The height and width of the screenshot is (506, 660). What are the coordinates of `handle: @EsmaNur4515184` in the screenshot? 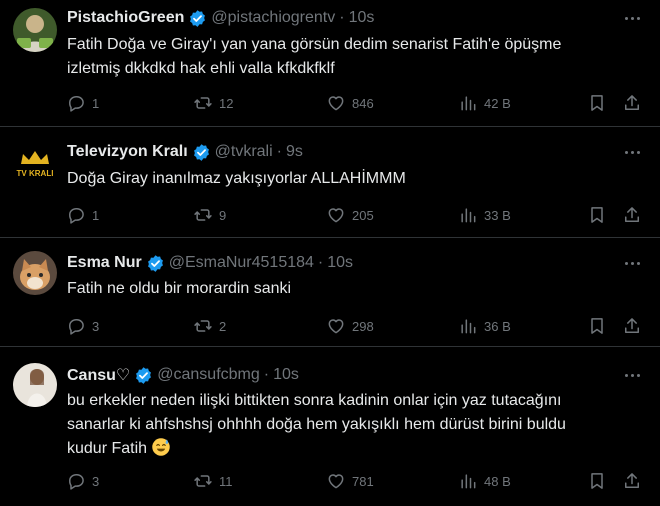 It's located at (241, 263).